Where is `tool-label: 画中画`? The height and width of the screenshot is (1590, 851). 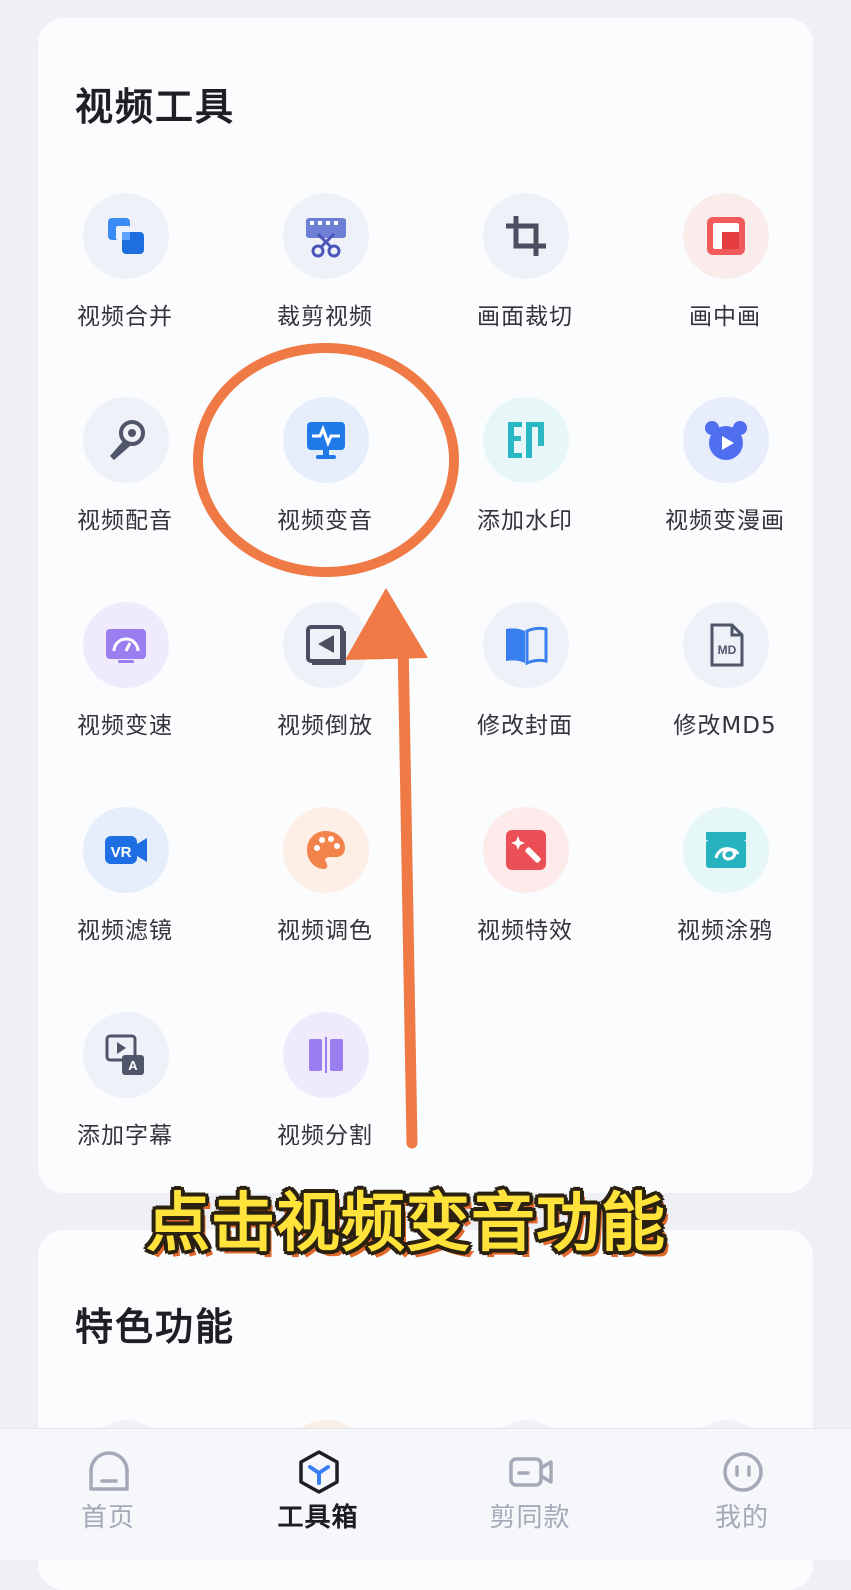 tool-label: 画中画 is located at coordinates (725, 317).